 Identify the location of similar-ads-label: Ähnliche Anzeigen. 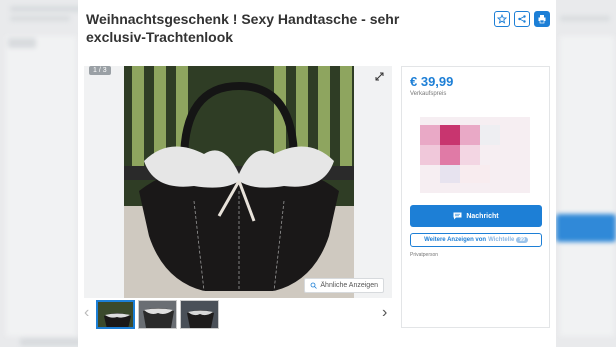
(349, 285).